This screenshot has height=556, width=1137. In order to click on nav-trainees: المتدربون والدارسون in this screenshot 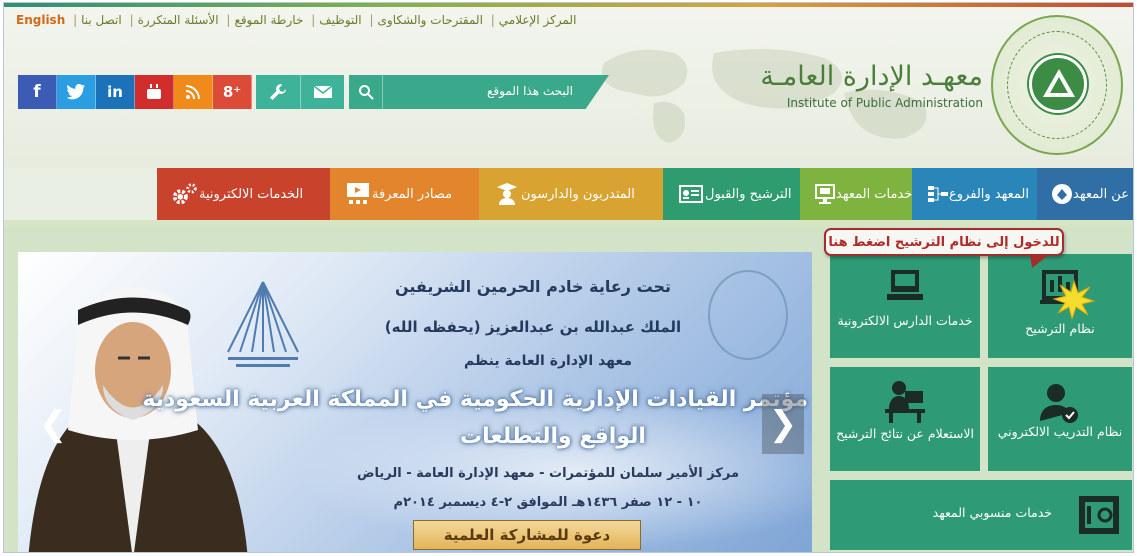, I will do `click(571, 194)`.